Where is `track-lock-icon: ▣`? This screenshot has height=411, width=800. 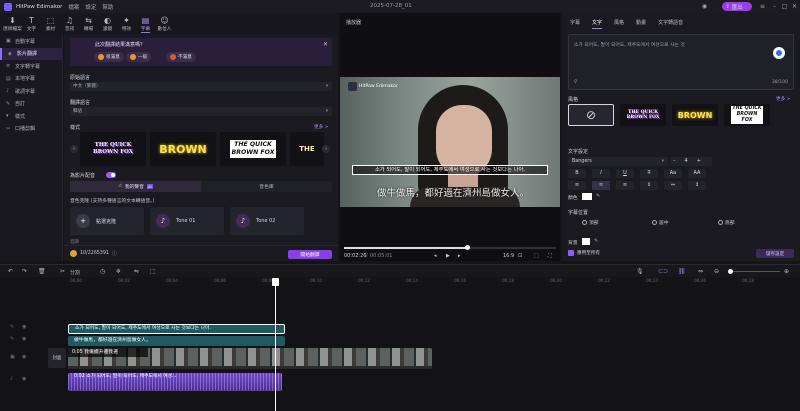
track-lock-icon: ▣ is located at coordinates (12, 357).